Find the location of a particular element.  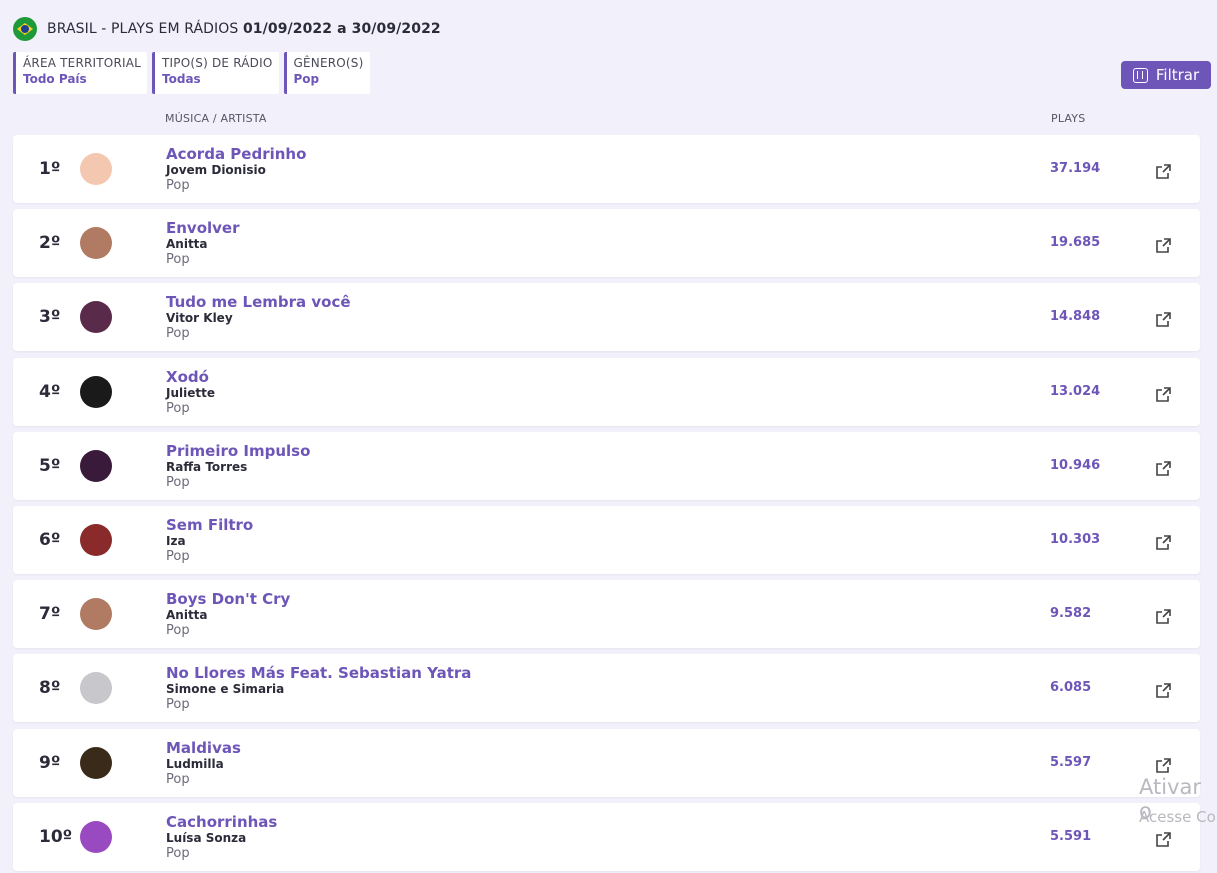

plays-count: 14.848 is located at coordinates (1075, 317).